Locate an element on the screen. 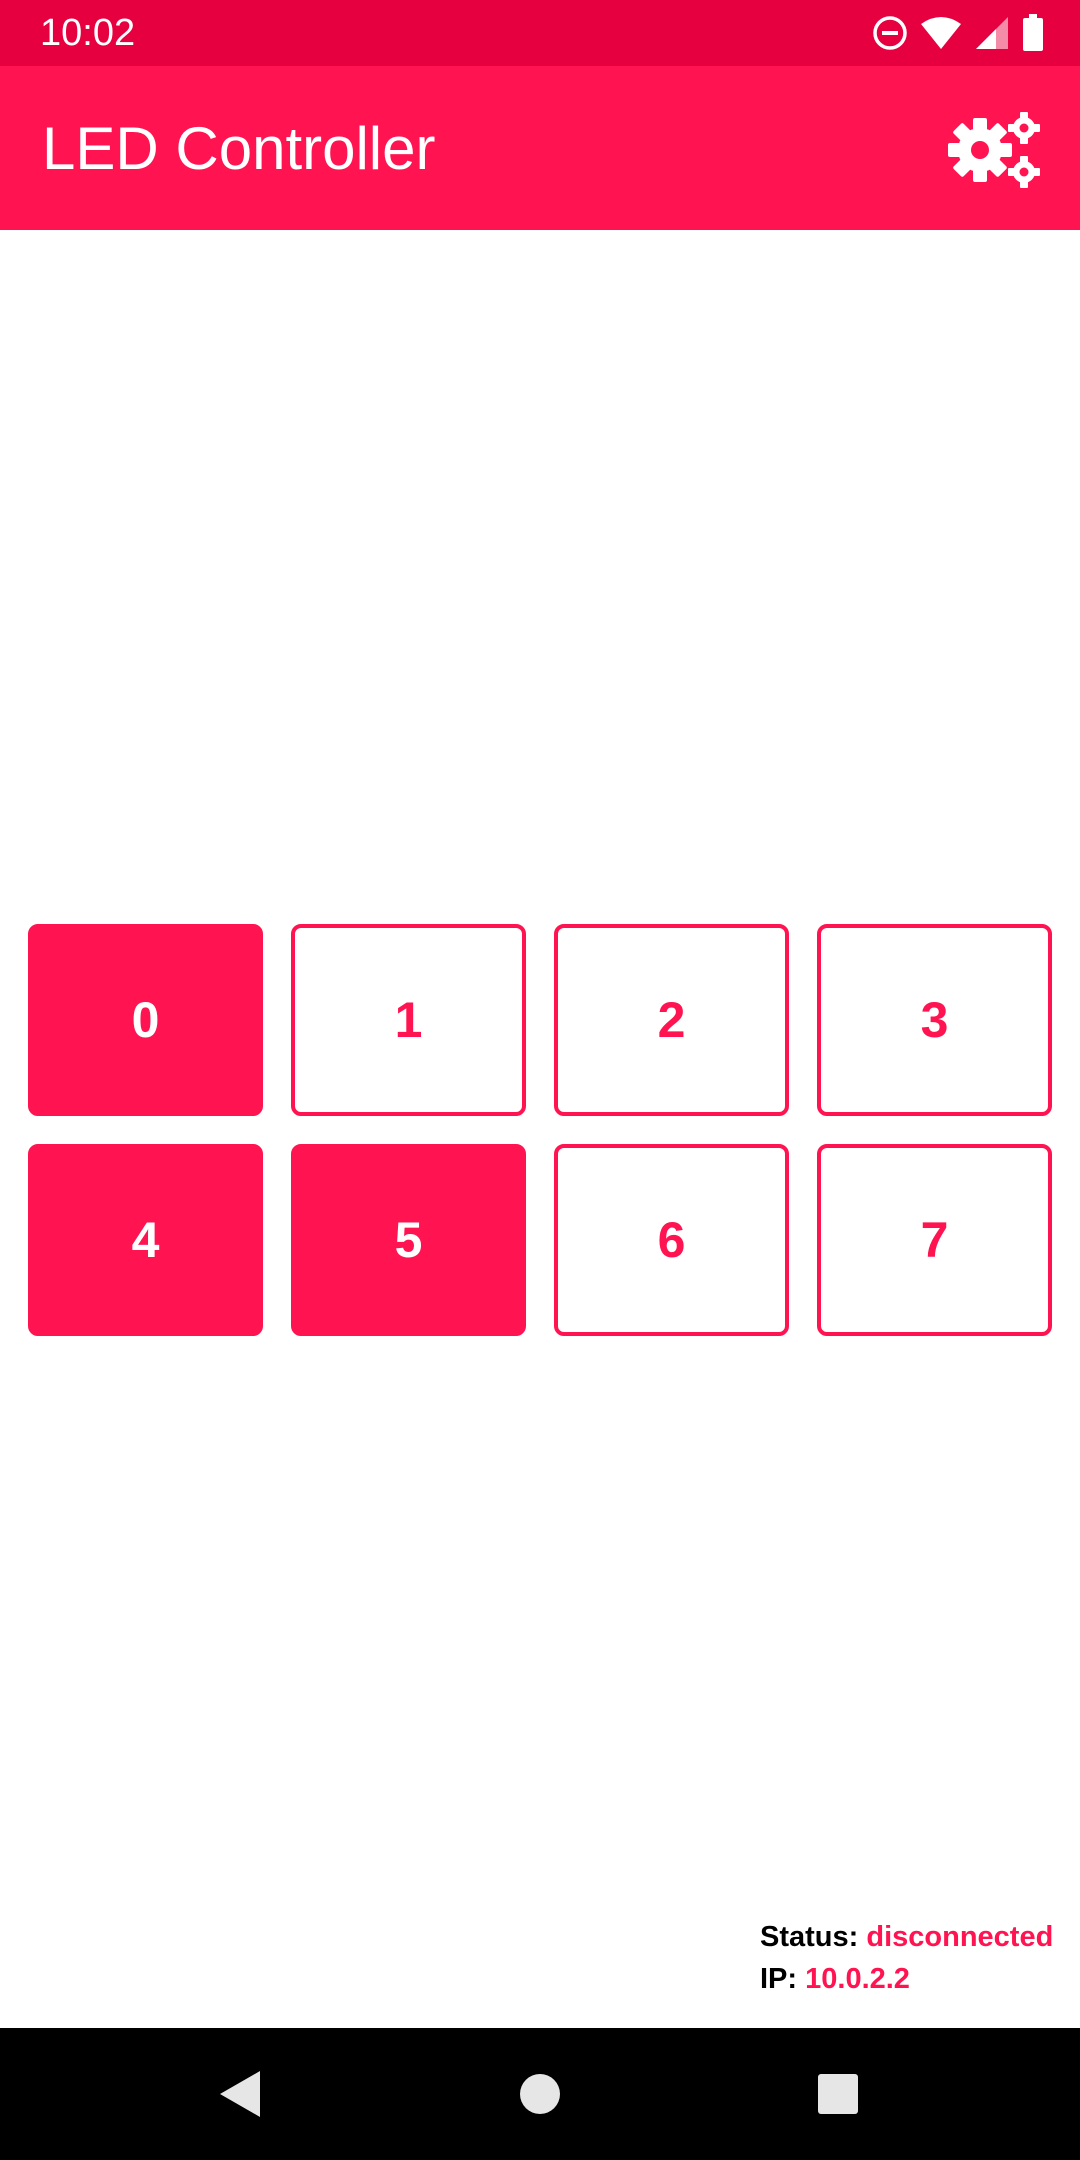  wifi-icon is located at coordinates (941, 33).